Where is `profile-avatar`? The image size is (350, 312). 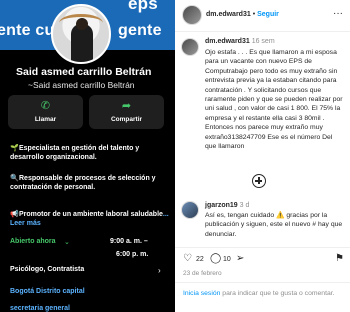
profile-avatar is located at coordinates (81, 34).